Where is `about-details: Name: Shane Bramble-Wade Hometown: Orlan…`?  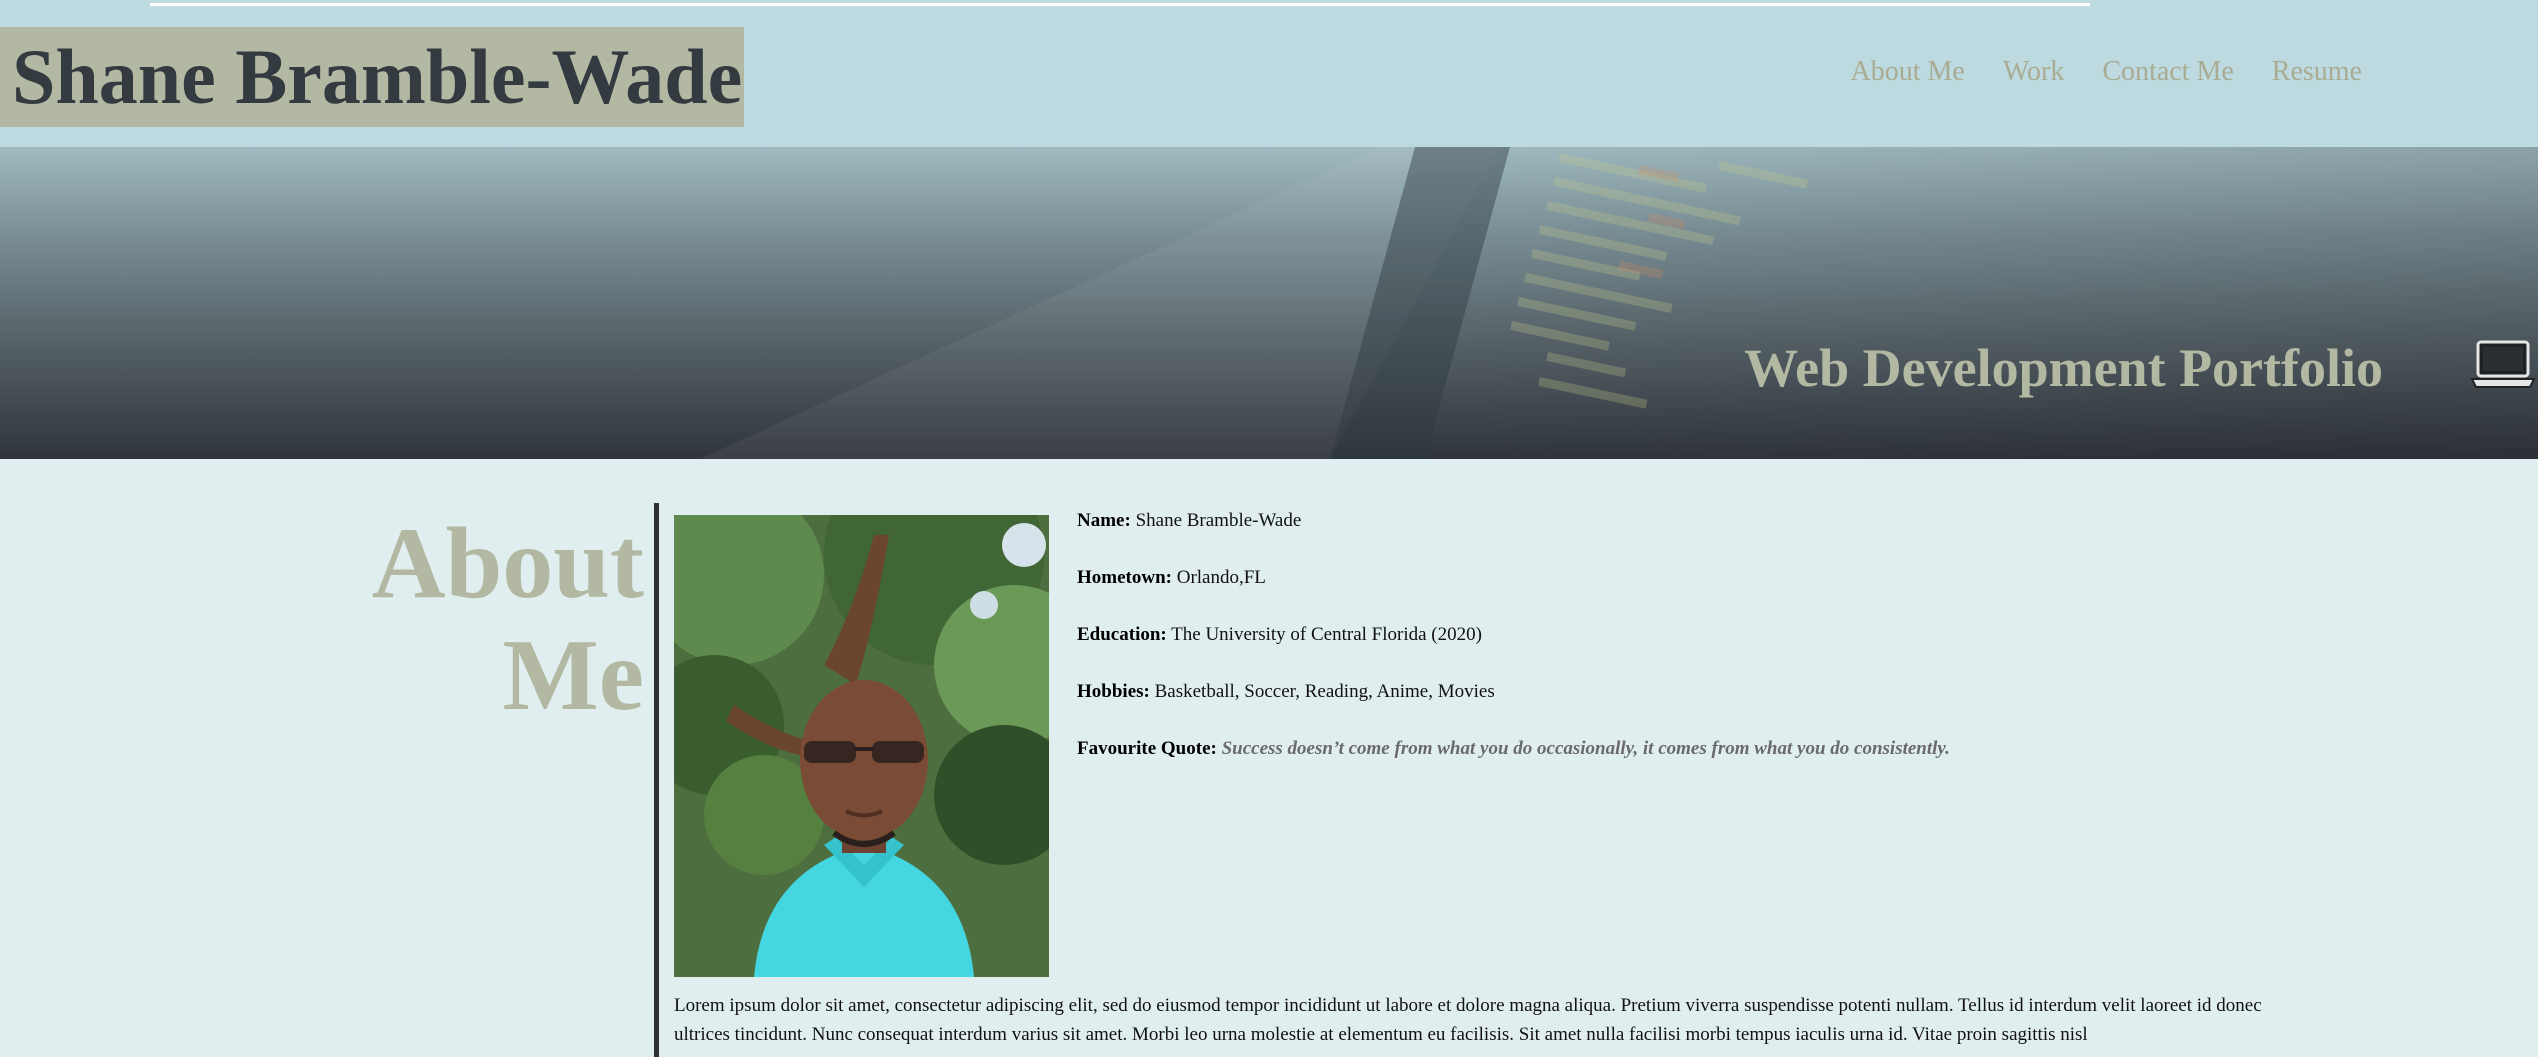
about-details: Name: Shane Bramble-Wade Hometown: Orlan… is located at coordinates (1727, 651).